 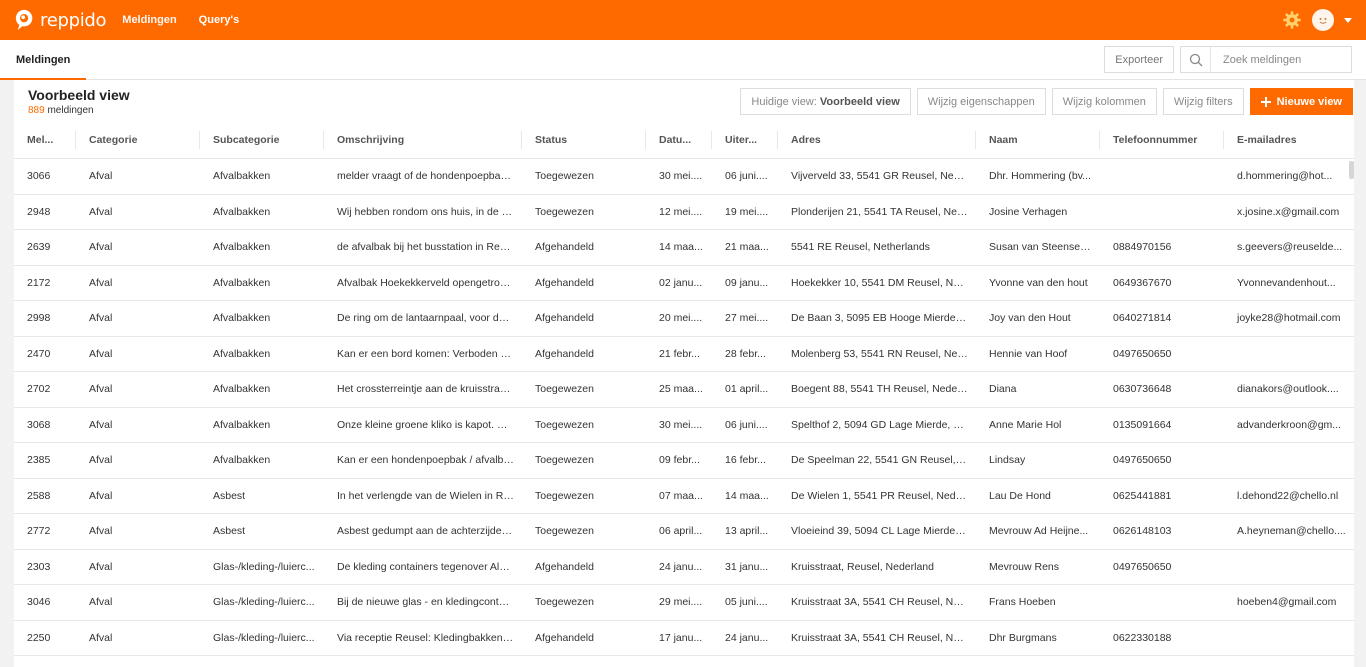 I want to click on edit-properties-button: Wijzig eigenschappen, so click(x=981, y=101).